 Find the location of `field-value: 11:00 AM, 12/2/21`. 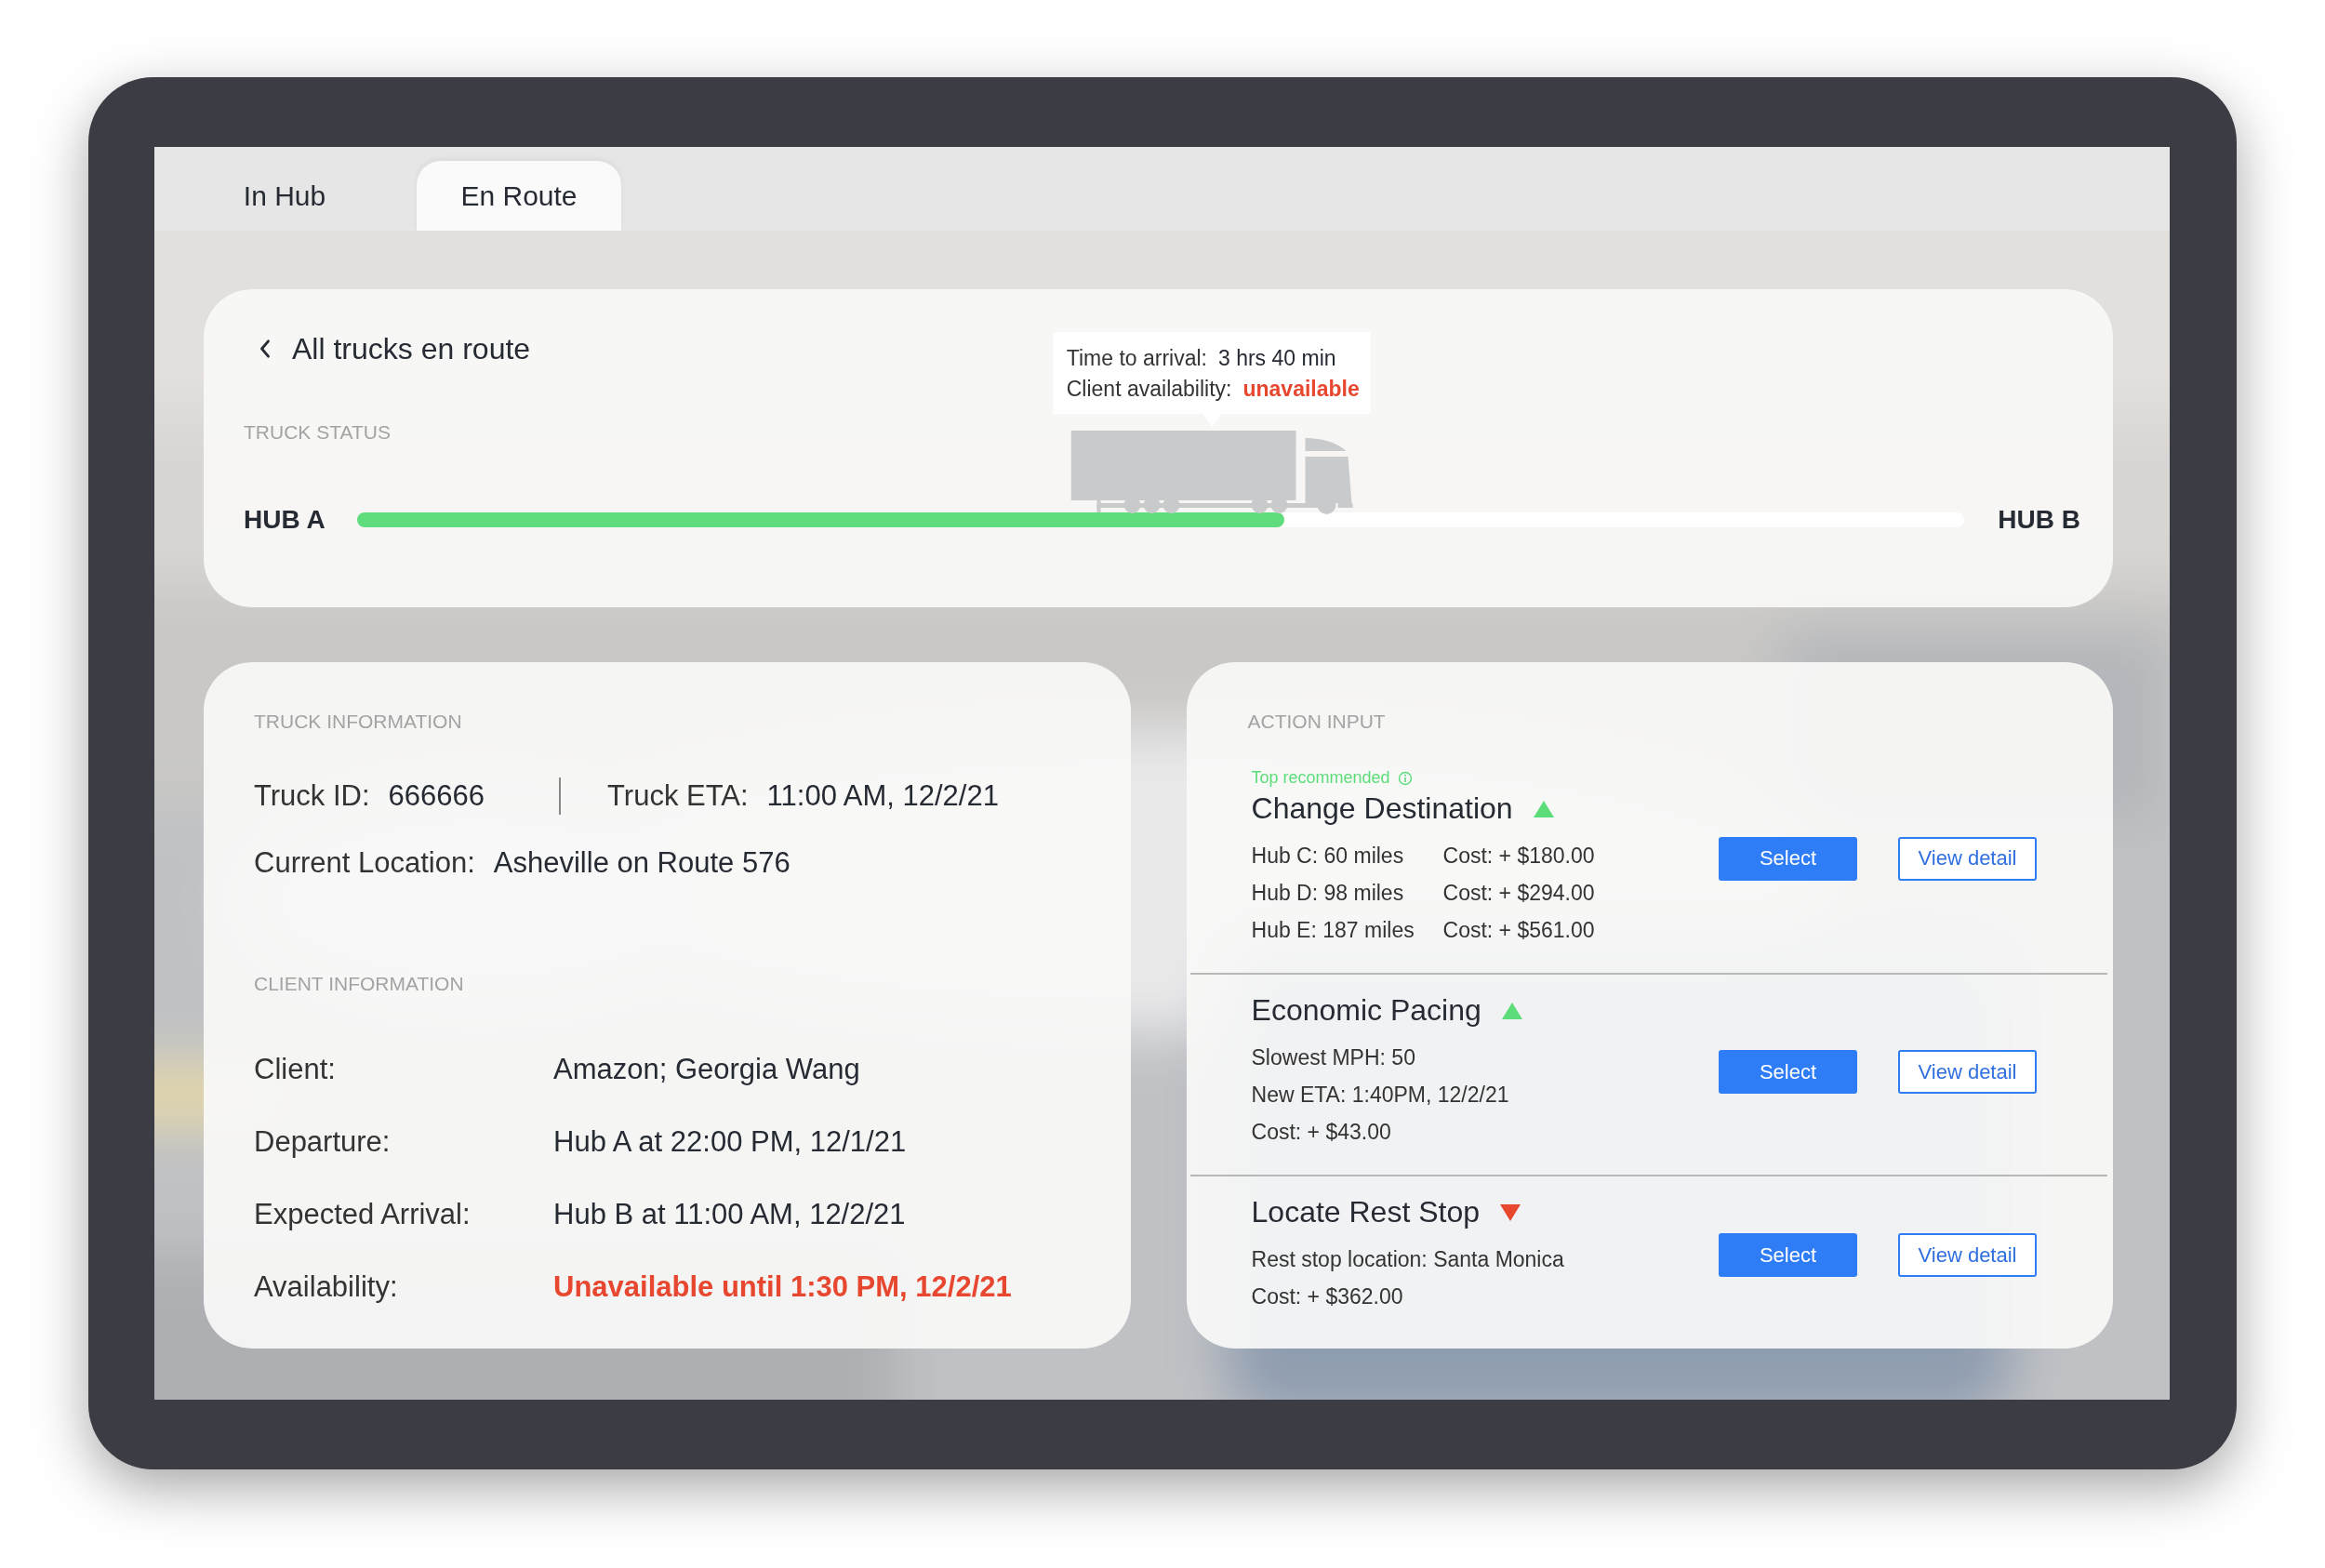

field-value: 11:00 AM, 12/2/21 is located at coordinates (882, 796).